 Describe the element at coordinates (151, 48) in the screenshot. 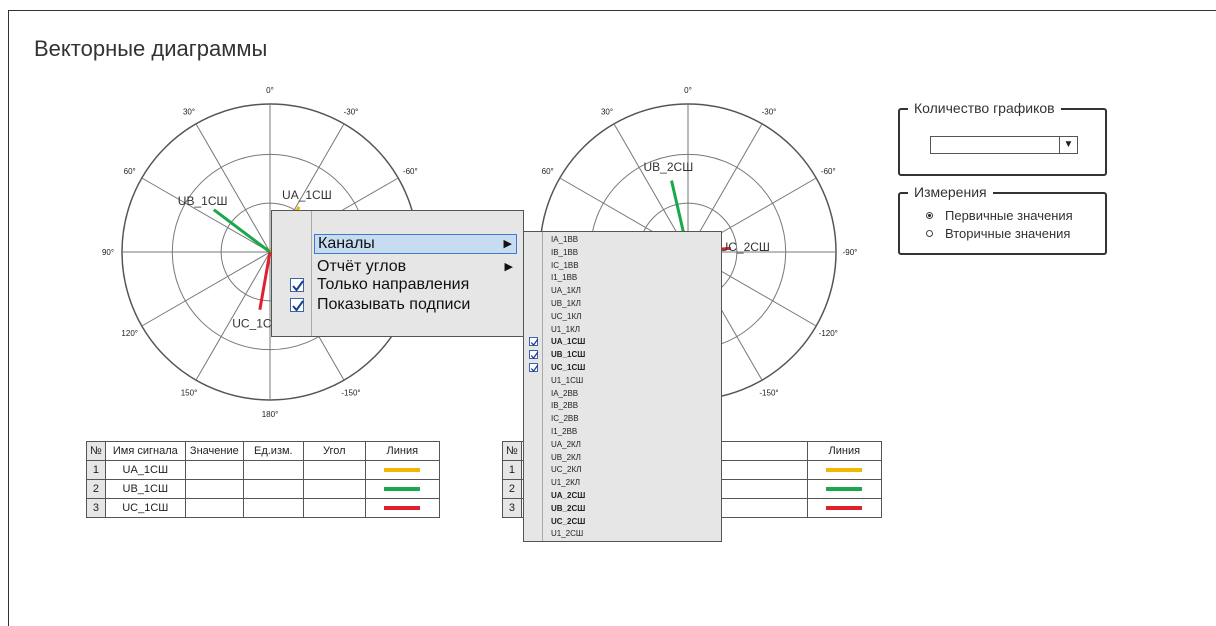

I see `page-title: Векторные диаграммы` at that location.